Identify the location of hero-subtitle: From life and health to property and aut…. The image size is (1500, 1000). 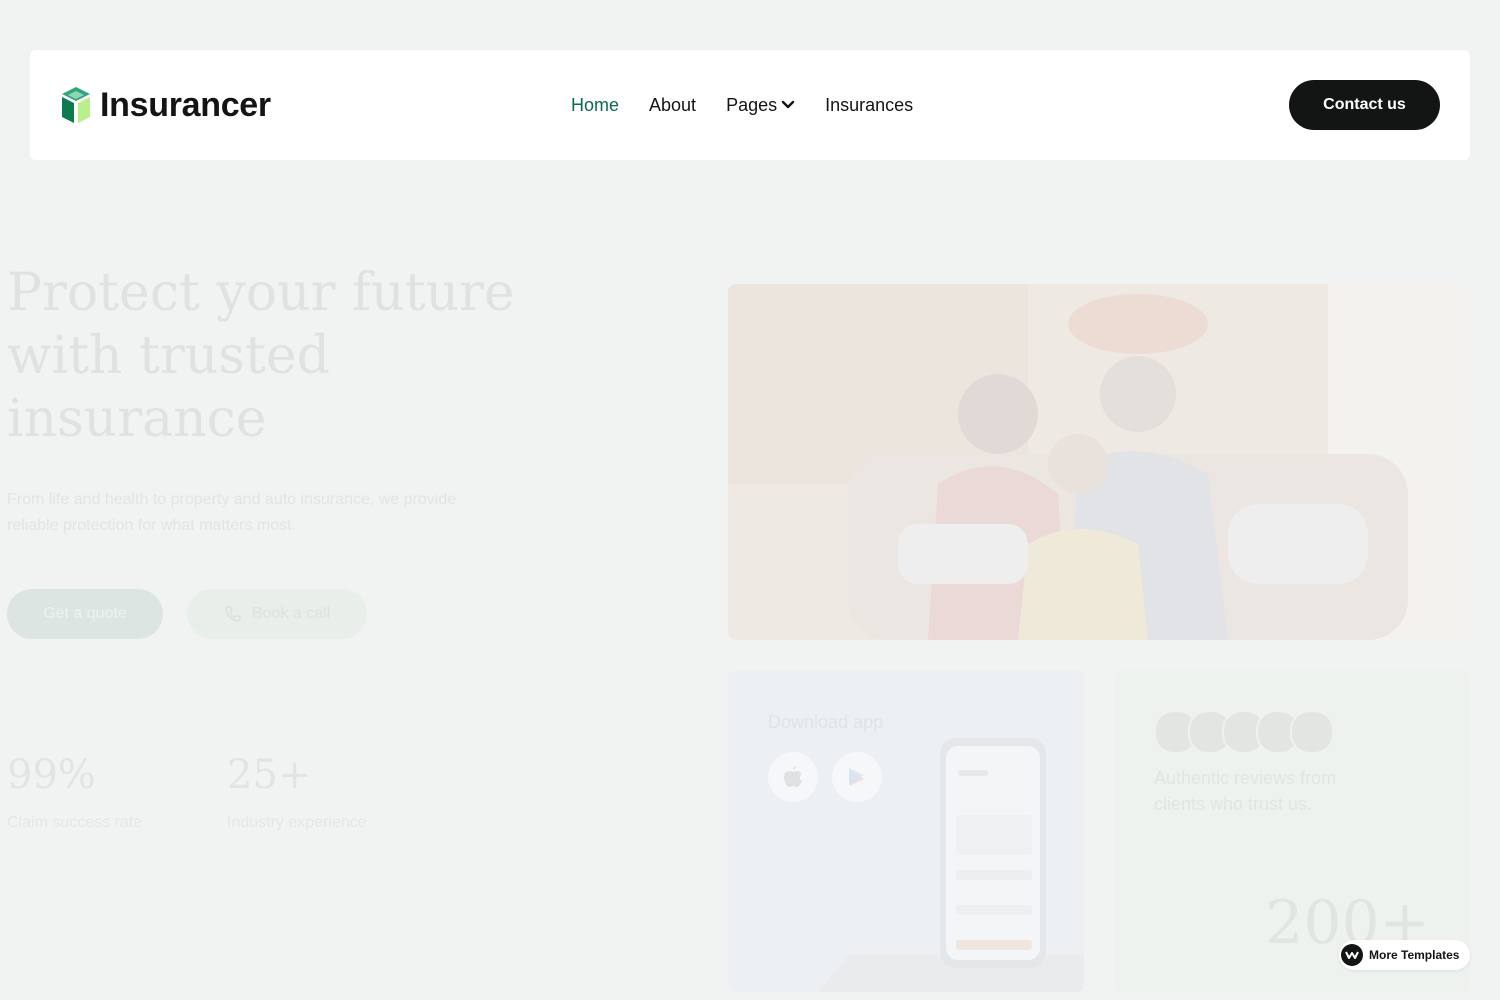
(232, 512).